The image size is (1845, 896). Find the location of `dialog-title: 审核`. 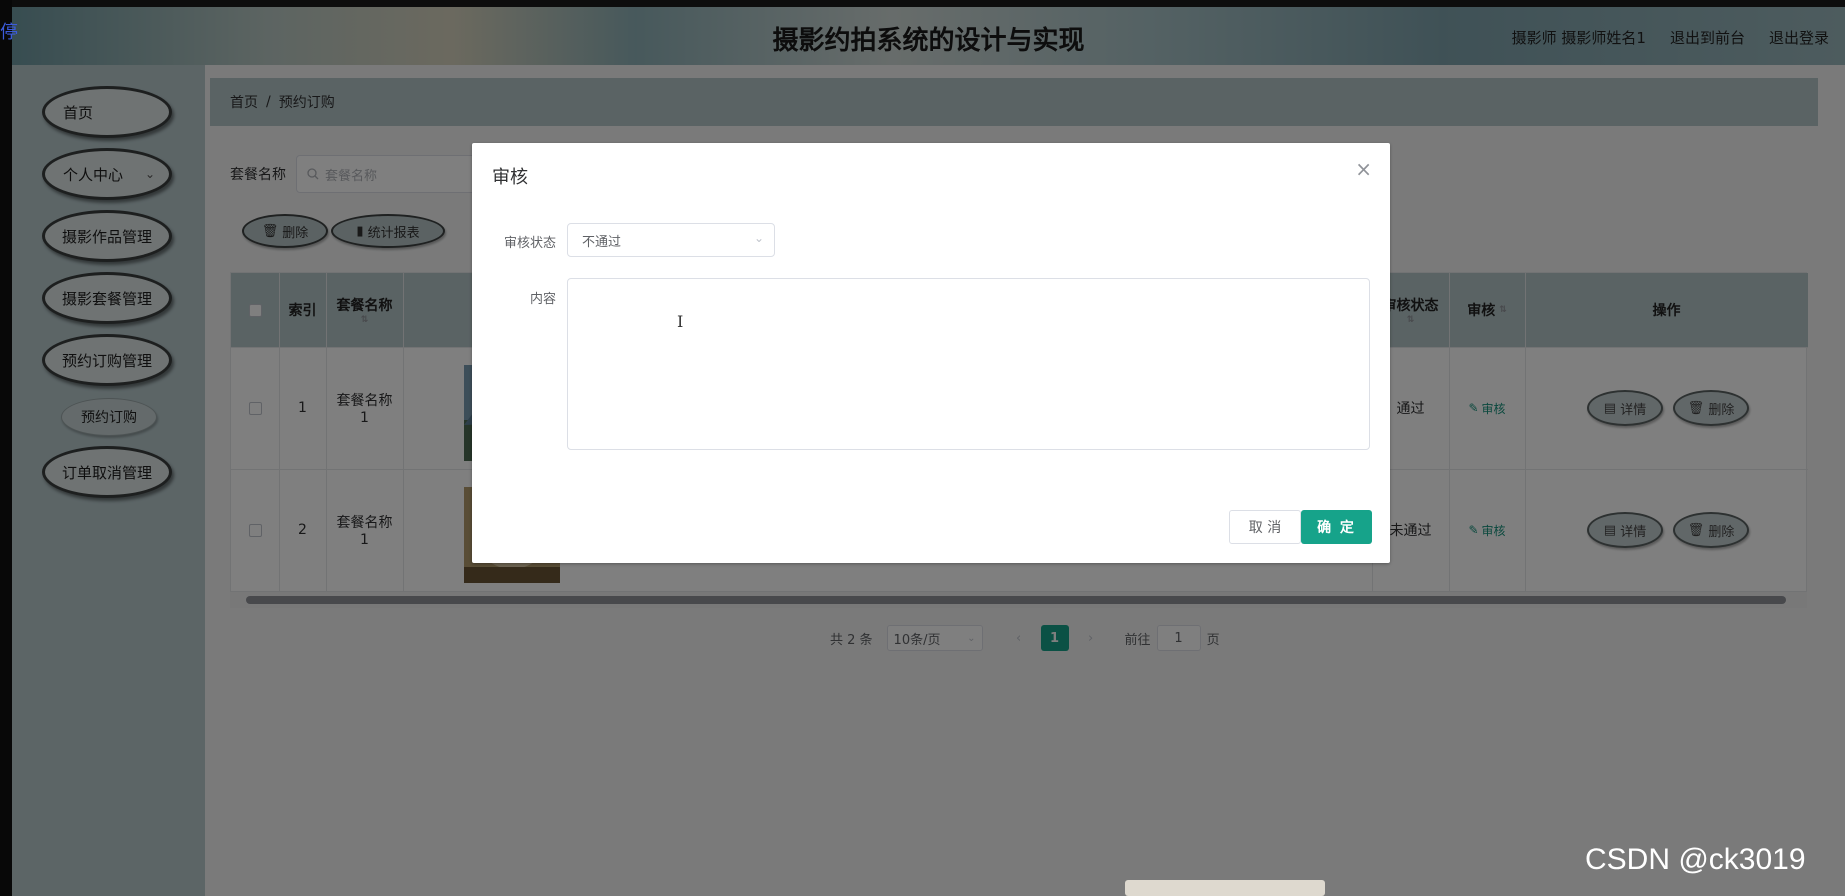

dialog-title: 审核 is located at coordinates (510, 177).